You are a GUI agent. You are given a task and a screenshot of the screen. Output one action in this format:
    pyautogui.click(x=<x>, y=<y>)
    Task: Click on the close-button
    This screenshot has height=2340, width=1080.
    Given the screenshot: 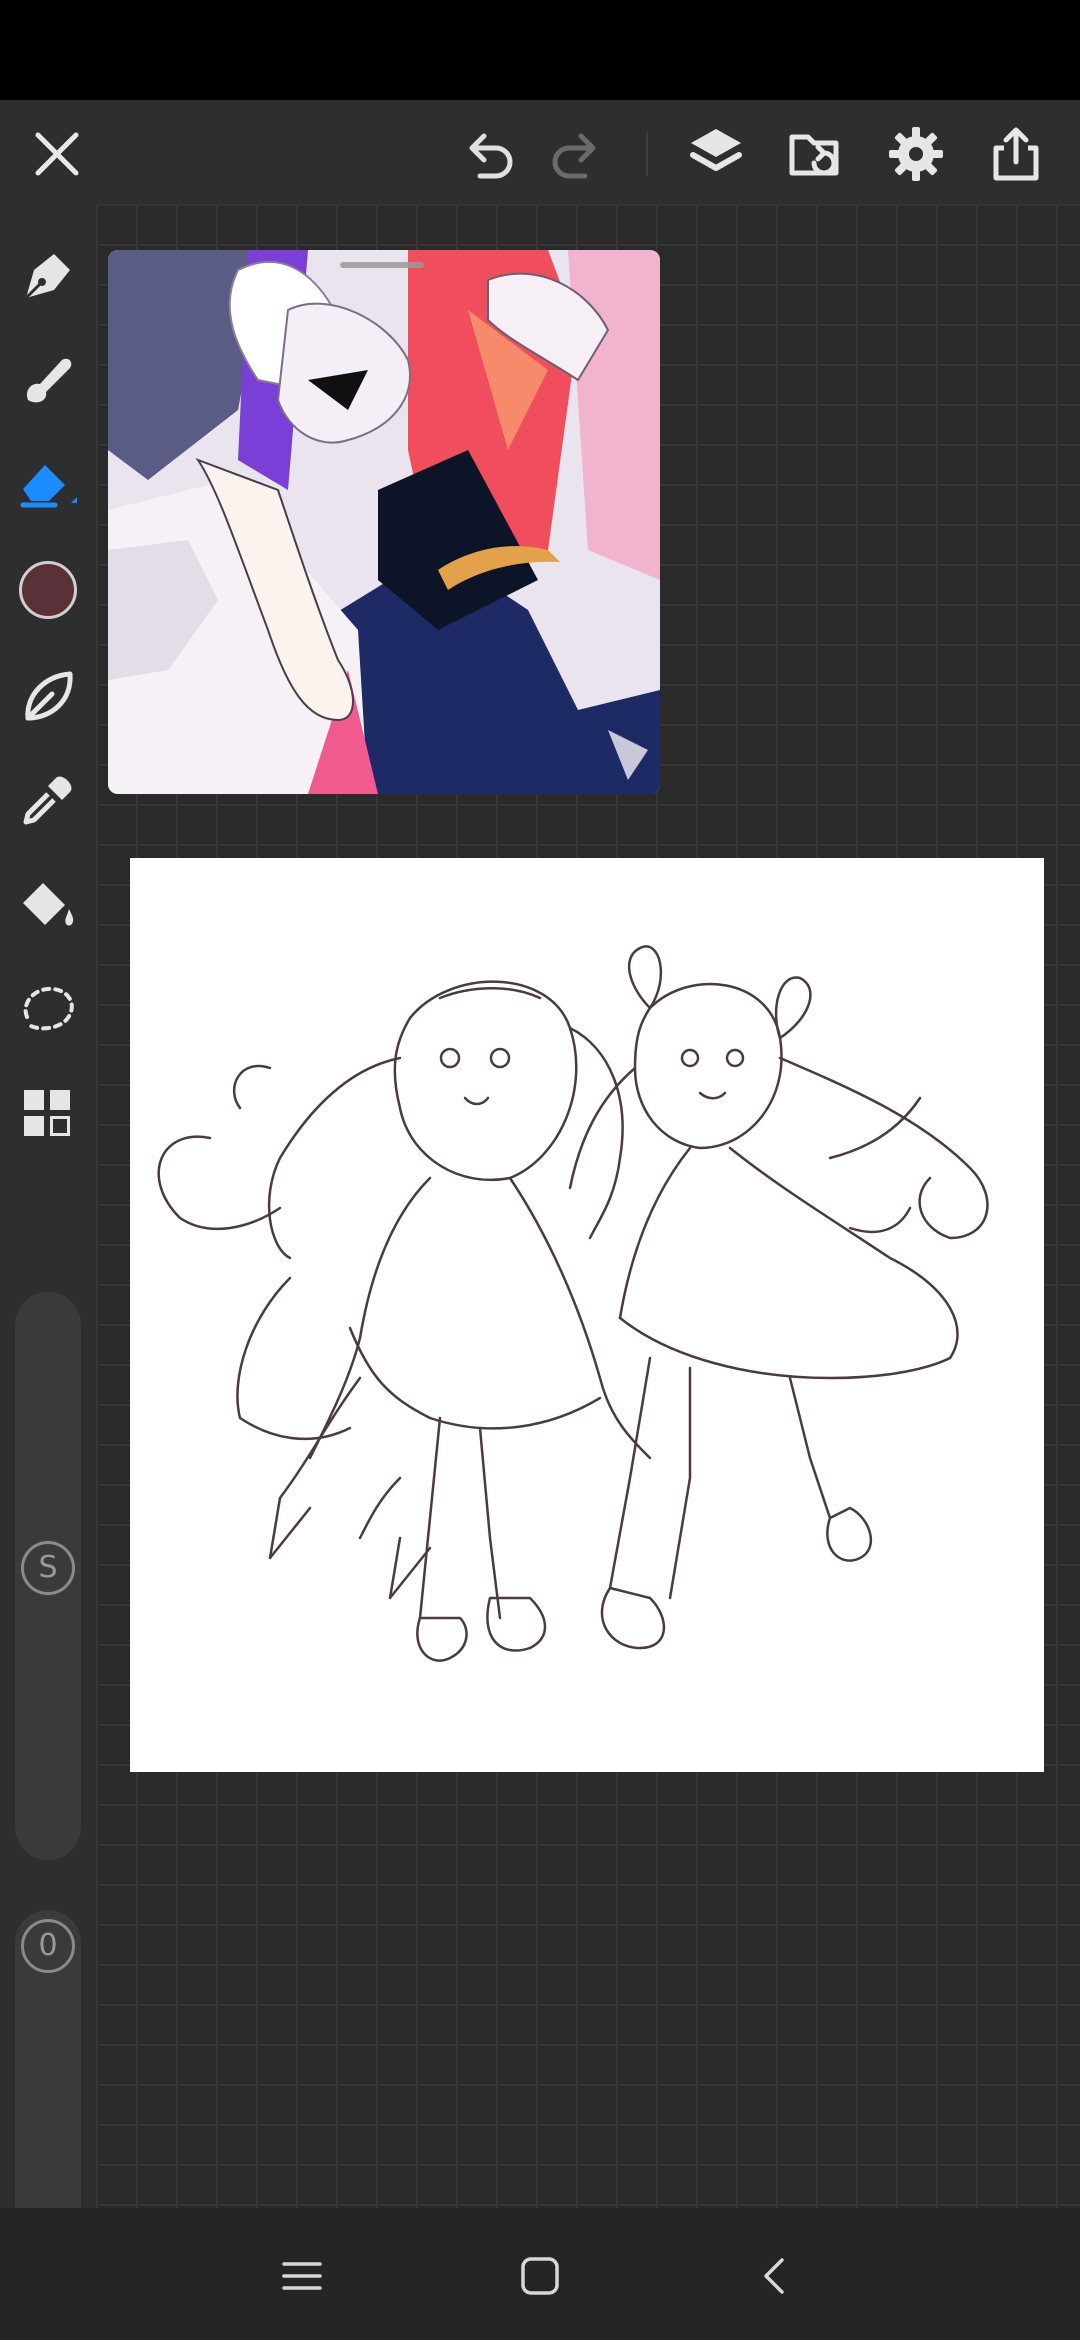 What is the action you would take?
    pyautogui.click(x=57, y=154)
    